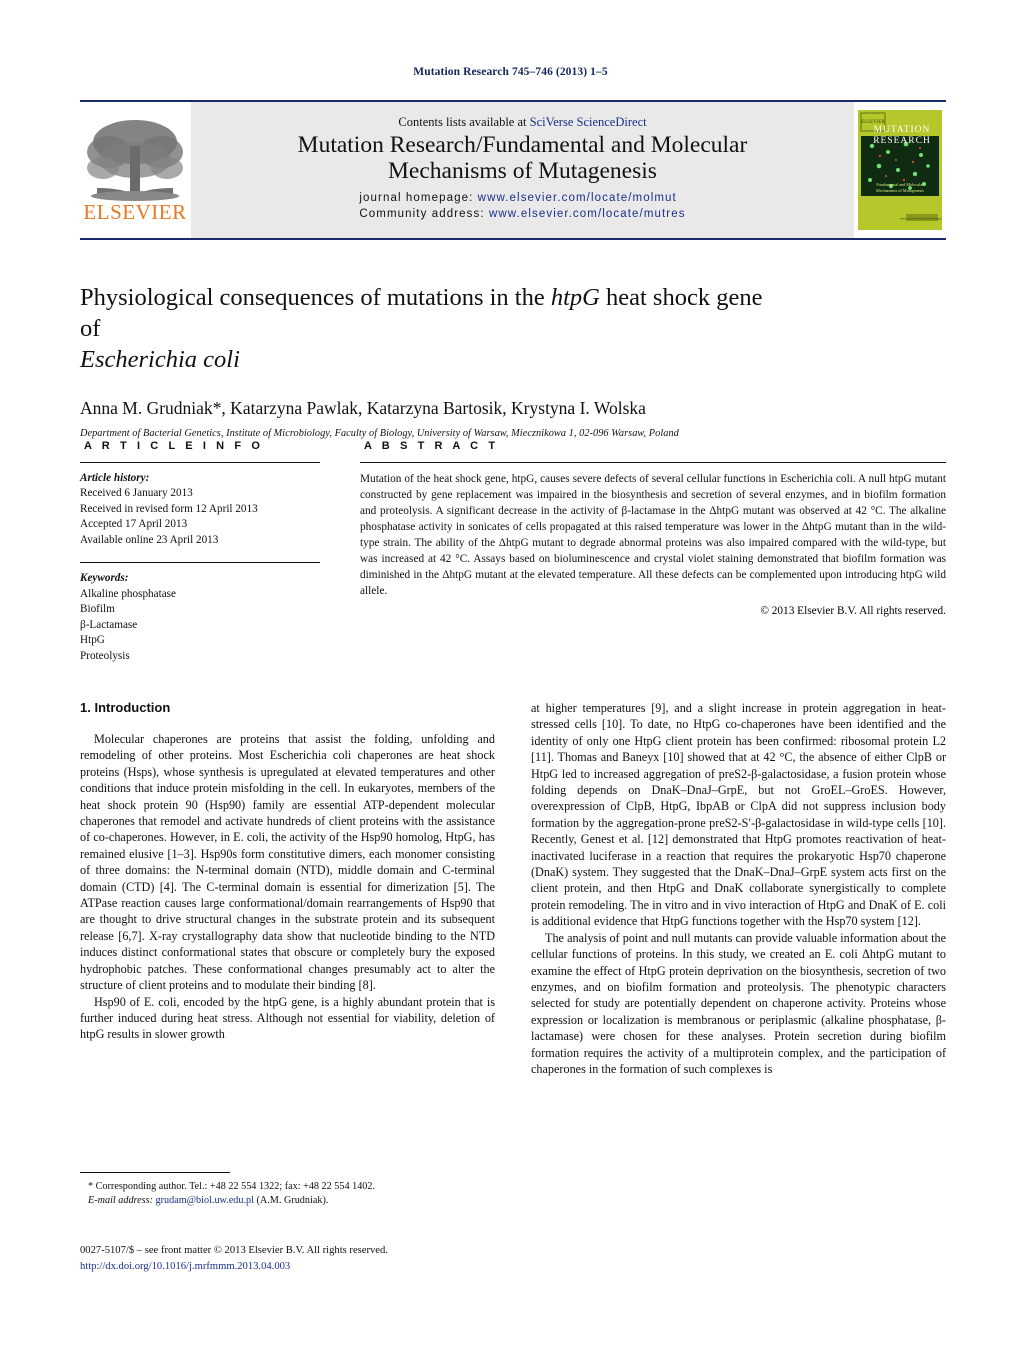  What do you see at coordinates (577, 198) in the screenshot?
I see `homepage-url: www.elsevier.com/locate/molmut` at bounding box center [577, 198].